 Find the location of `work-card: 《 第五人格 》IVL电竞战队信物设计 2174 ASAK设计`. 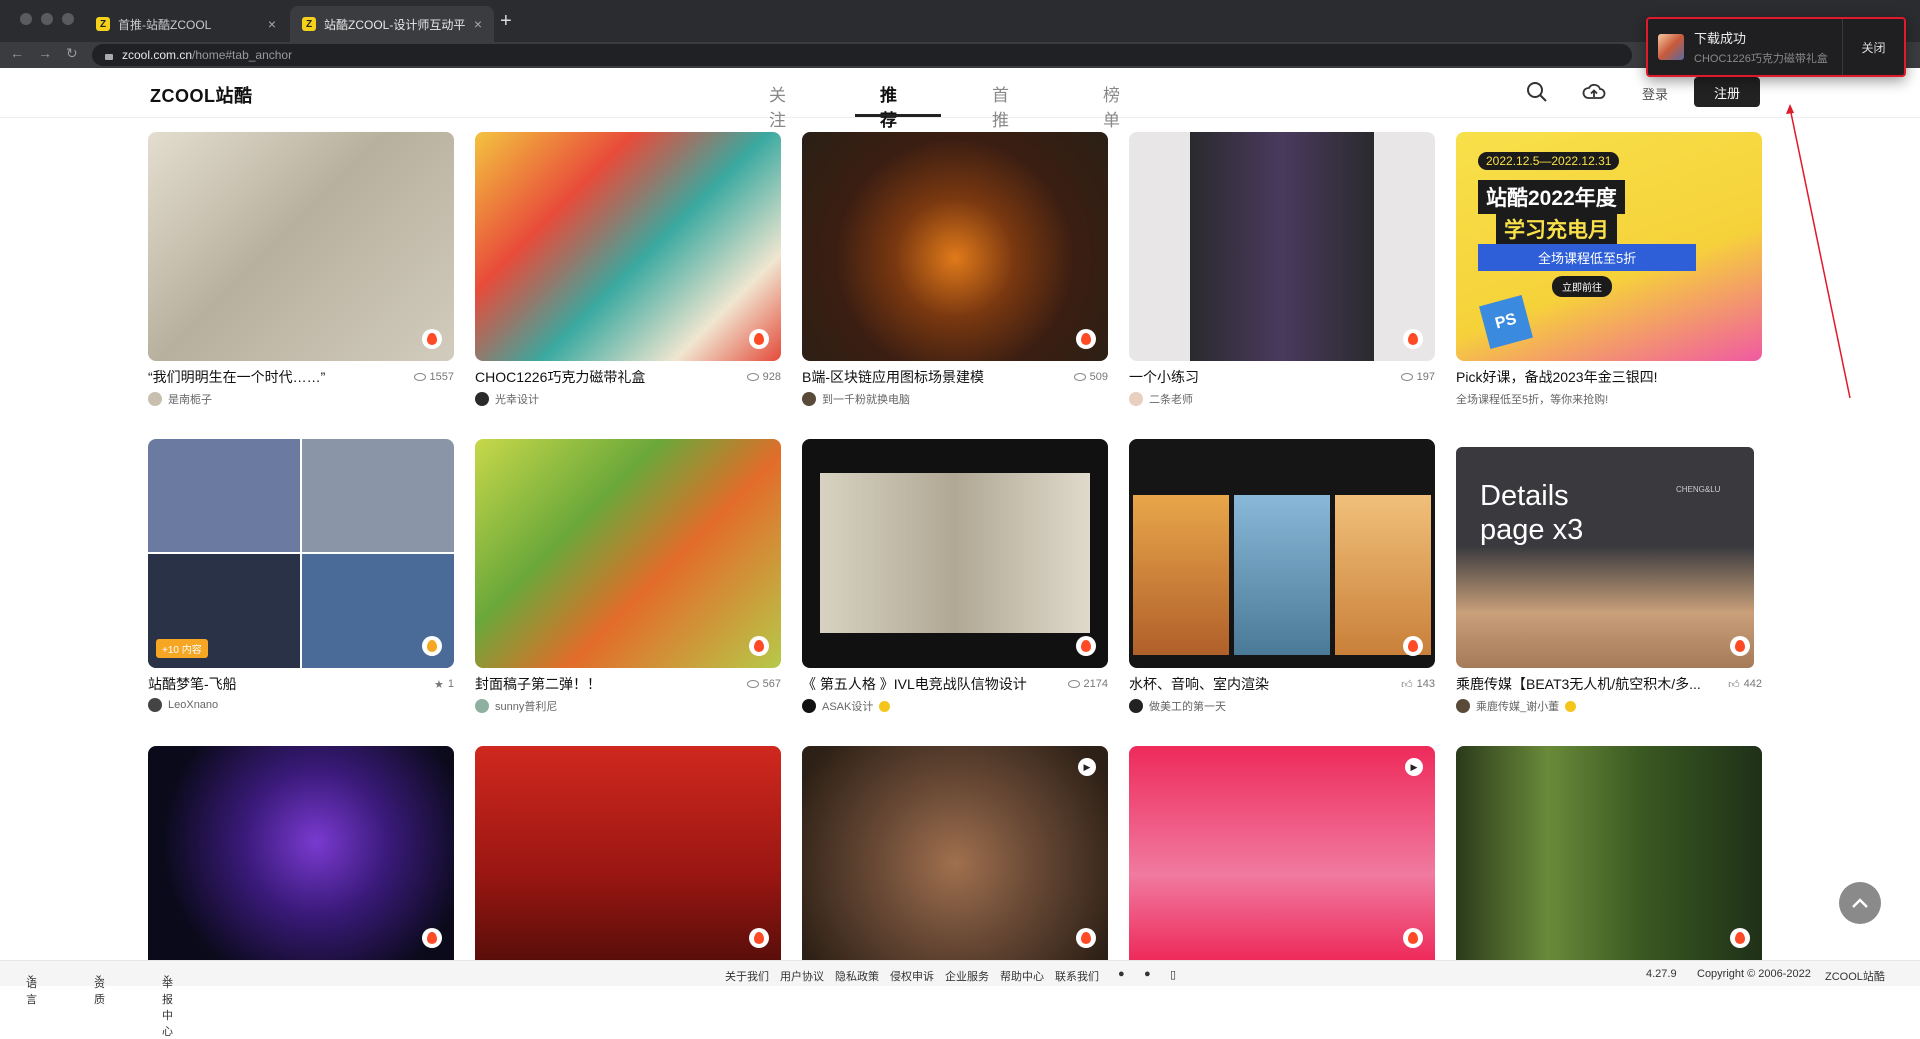

work-card: 《 第五人格 》IVL电竞战队信物设计 2174 ASAK设计 is located at coordinates (955, 576).